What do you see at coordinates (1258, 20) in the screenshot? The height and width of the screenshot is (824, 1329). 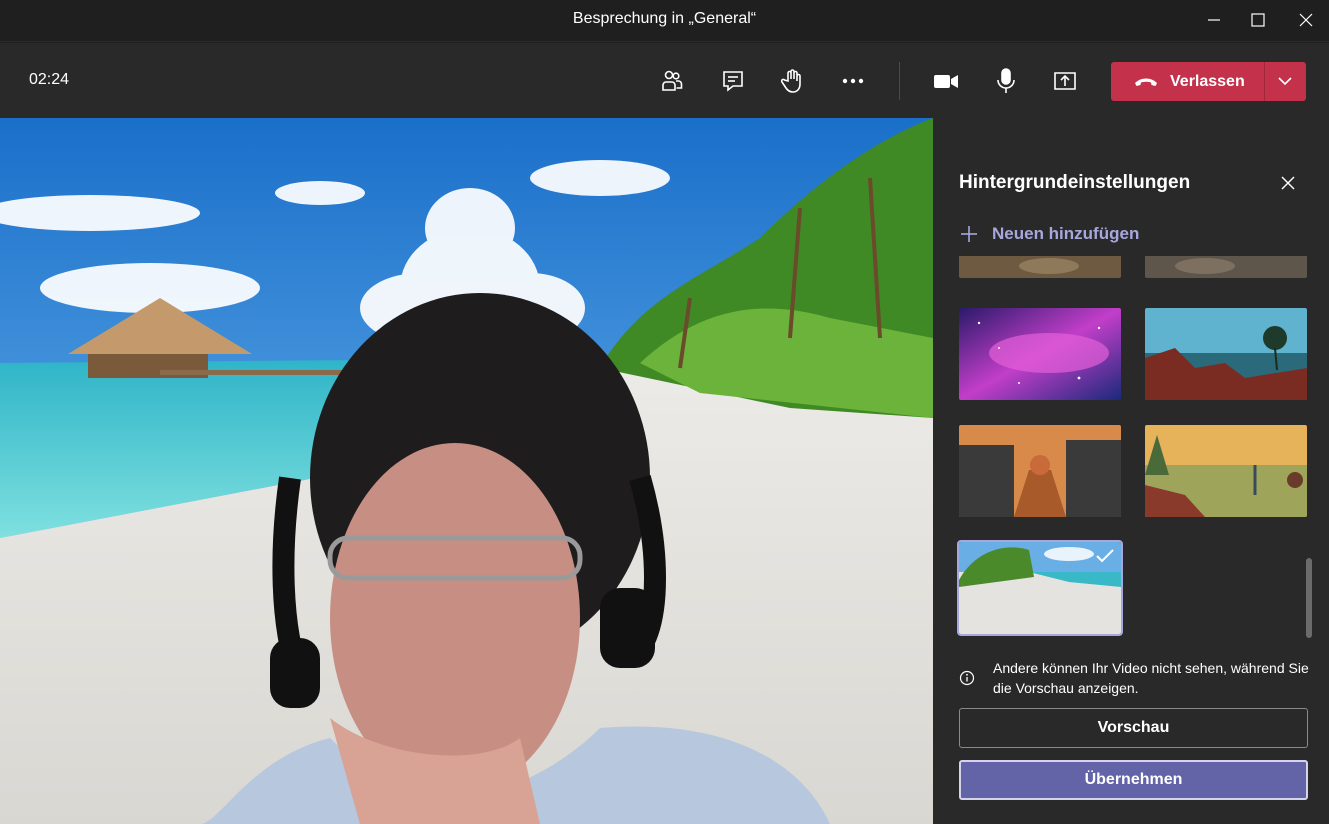 I see `maximize-icon` at bounding box center [1258, 20].